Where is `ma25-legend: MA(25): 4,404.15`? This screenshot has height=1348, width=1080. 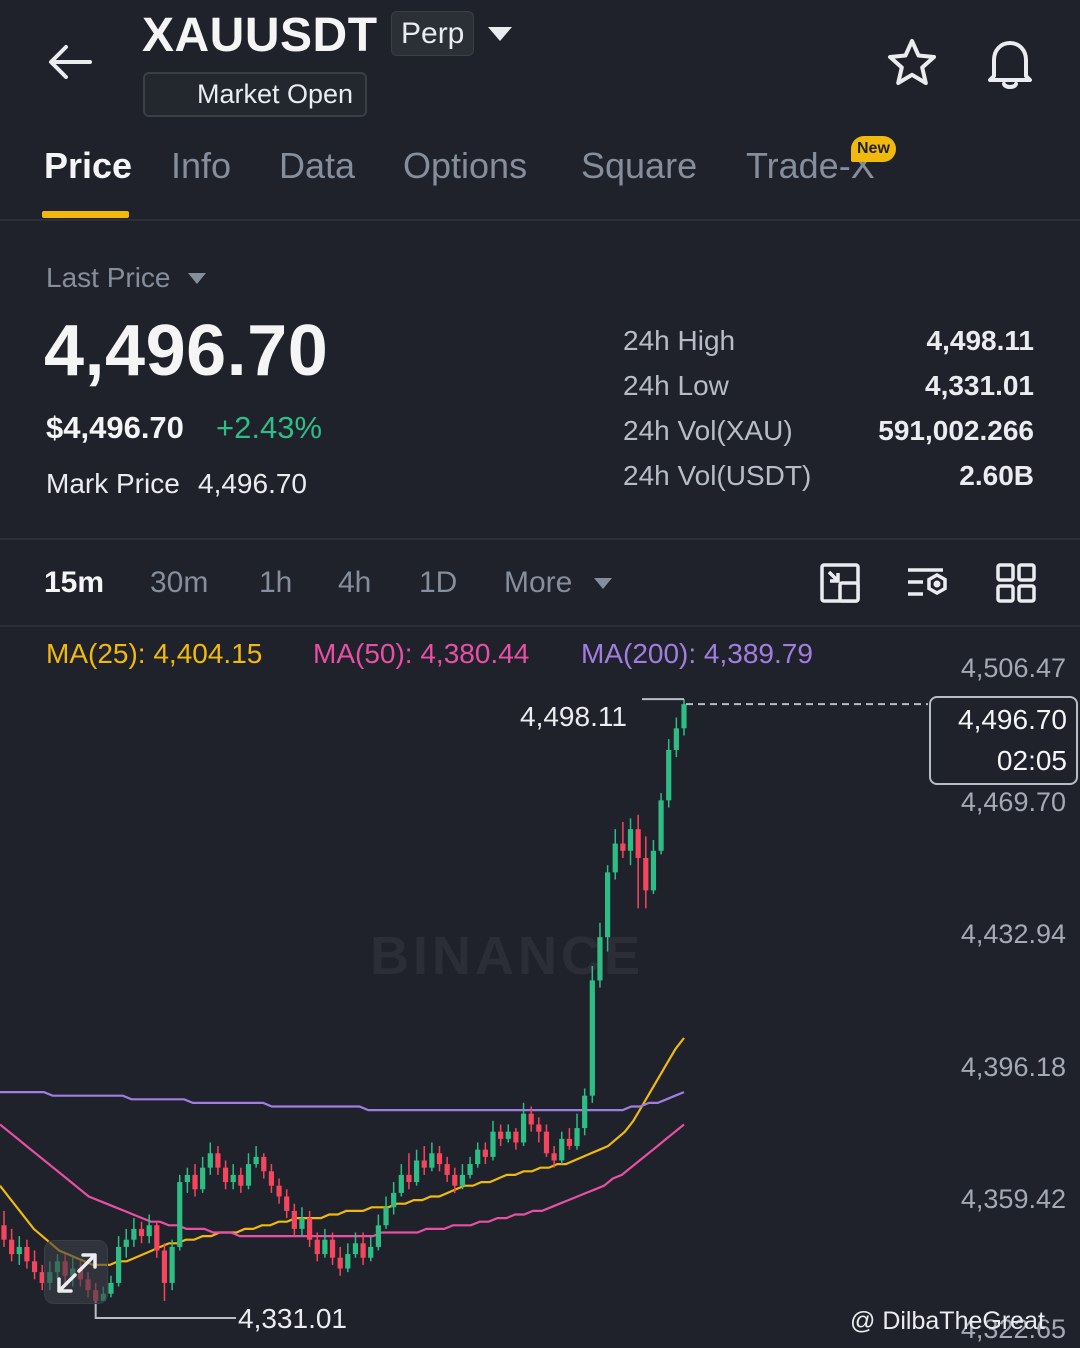 ma25-legend: MA(25): 4,404.15 is located at coordinates (154, 653).